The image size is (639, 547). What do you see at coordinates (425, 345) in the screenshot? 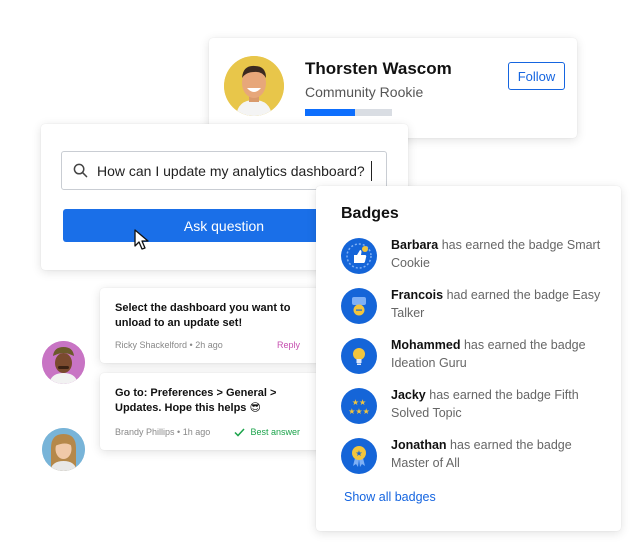
I see `badge-user: Mohammed` at bounding box center [425, 345].